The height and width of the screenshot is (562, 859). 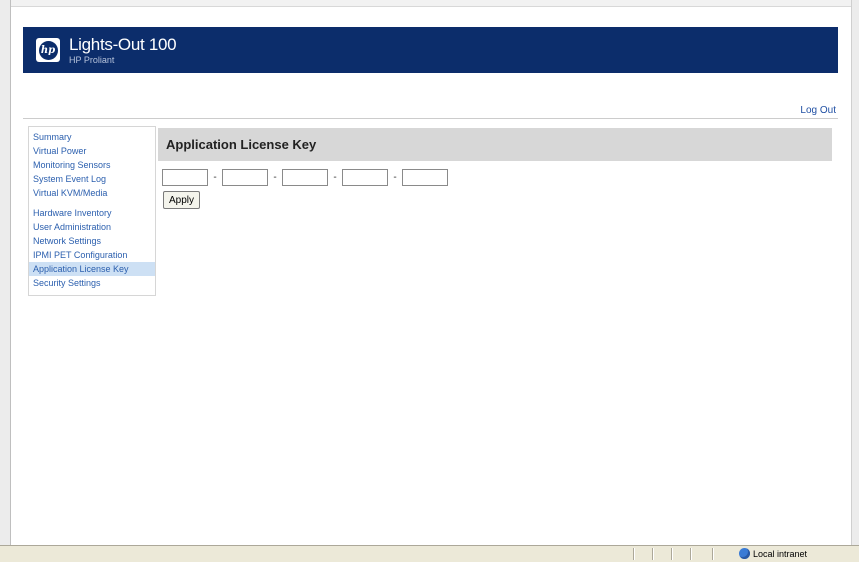 I want to click on sidebar-item-virtual-power: Virtual Power, so click(x=92, y=151).